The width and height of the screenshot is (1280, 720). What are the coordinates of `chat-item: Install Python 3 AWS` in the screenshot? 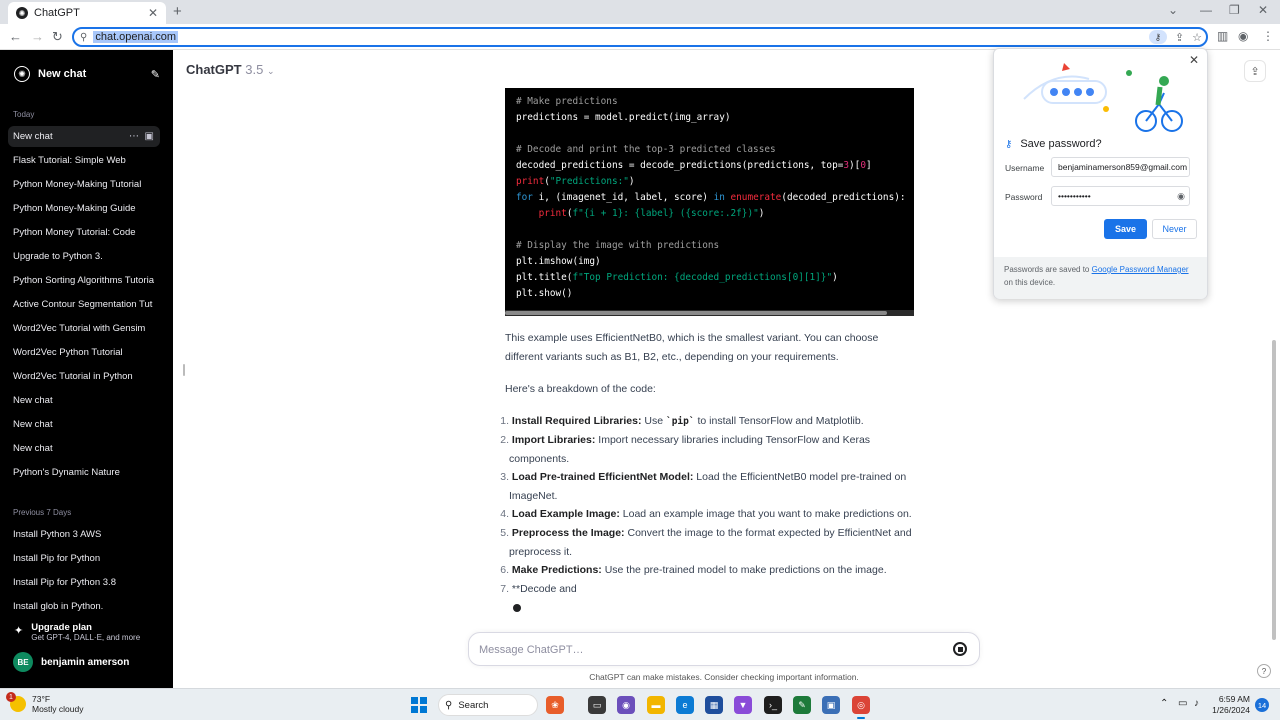 It's located at (84, 534).